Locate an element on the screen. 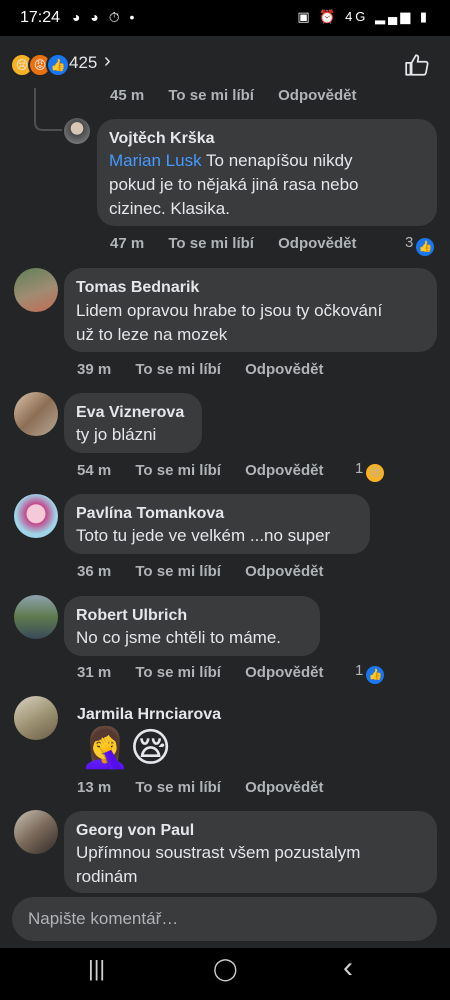  system-icons: ▣ ⏰ 4G ▂▄▆ ▮ is located at coordinates (363, 16).